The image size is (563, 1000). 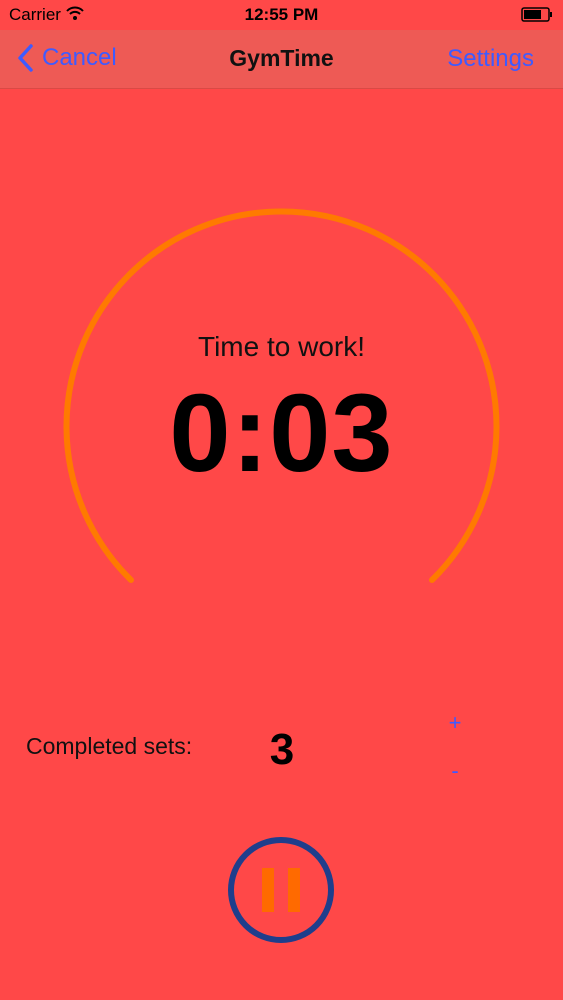 What do you see at coordinates (281, 433) in the screenshot?
I see `timer-countdown: 0:03` at bounding box center [281, 433].